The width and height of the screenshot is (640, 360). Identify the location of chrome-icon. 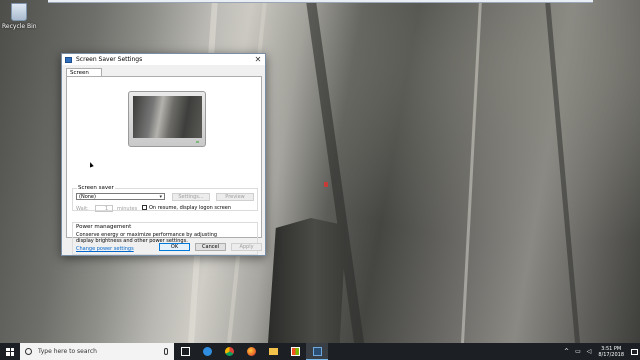
(229, 351).